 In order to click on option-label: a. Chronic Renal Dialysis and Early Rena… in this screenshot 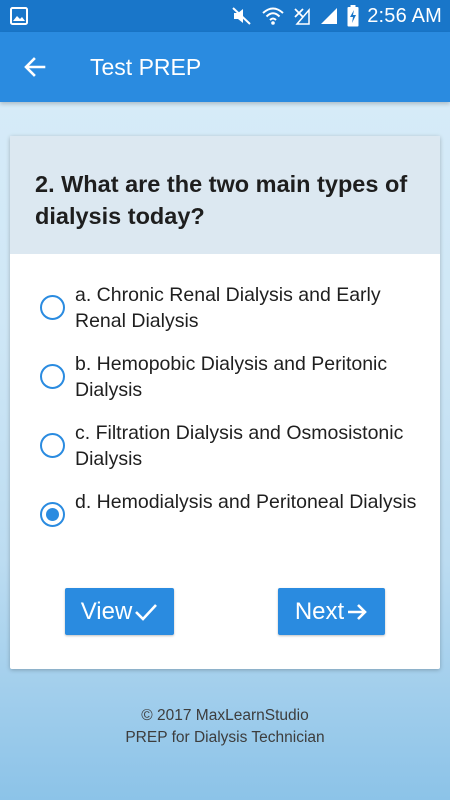, I will do `click(228, 308)`.